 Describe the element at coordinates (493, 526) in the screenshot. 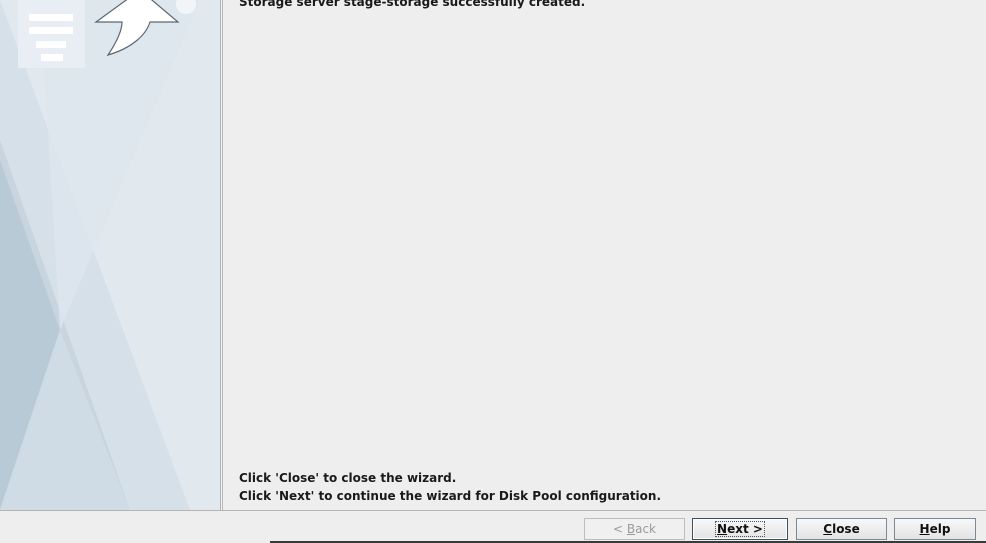

I see `button-bar: < Back Next > Close Help` at that location.